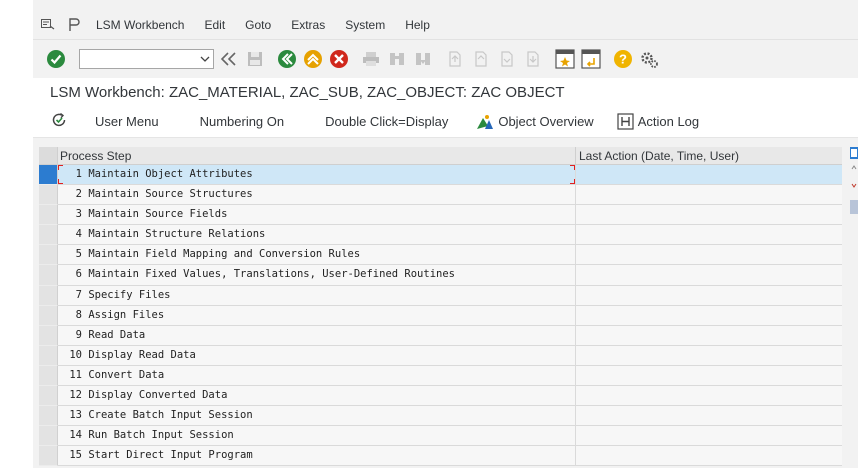  What do you see at coordinates (423, 59) in the screenshot?
I see `find-next-icon` at bounding box center [423, 59].